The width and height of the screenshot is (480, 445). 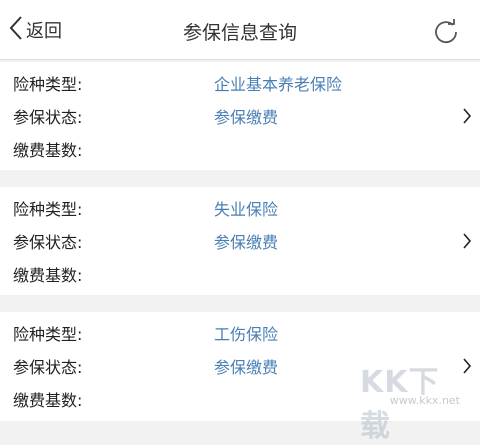 I want to click on info-row: 险种类型: 工伤保险, so click(x=240, y=333).